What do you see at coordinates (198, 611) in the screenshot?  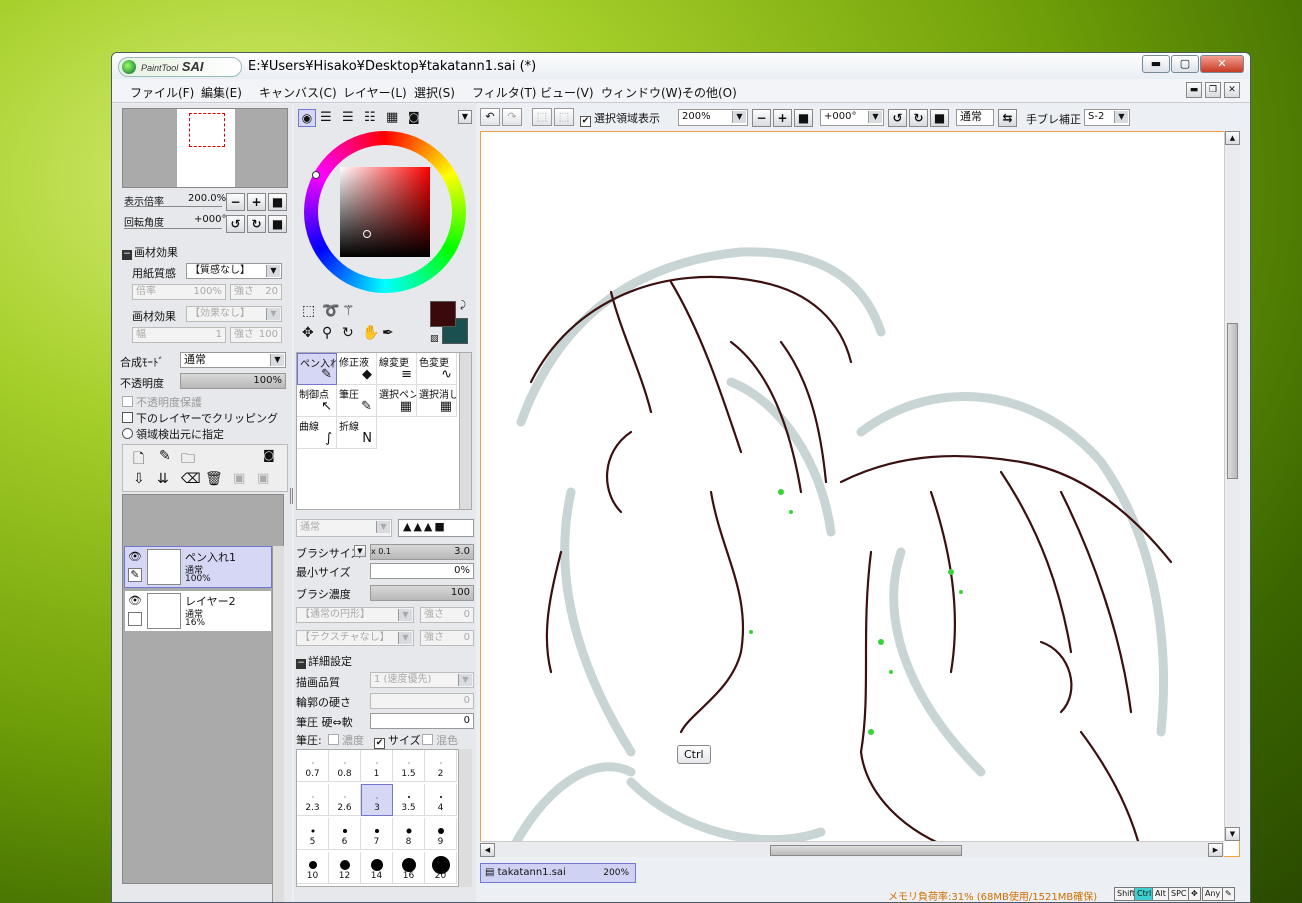 I see `layer-item: 👁 レイヤー2 通常 16%` at bounding box center [198, 611].